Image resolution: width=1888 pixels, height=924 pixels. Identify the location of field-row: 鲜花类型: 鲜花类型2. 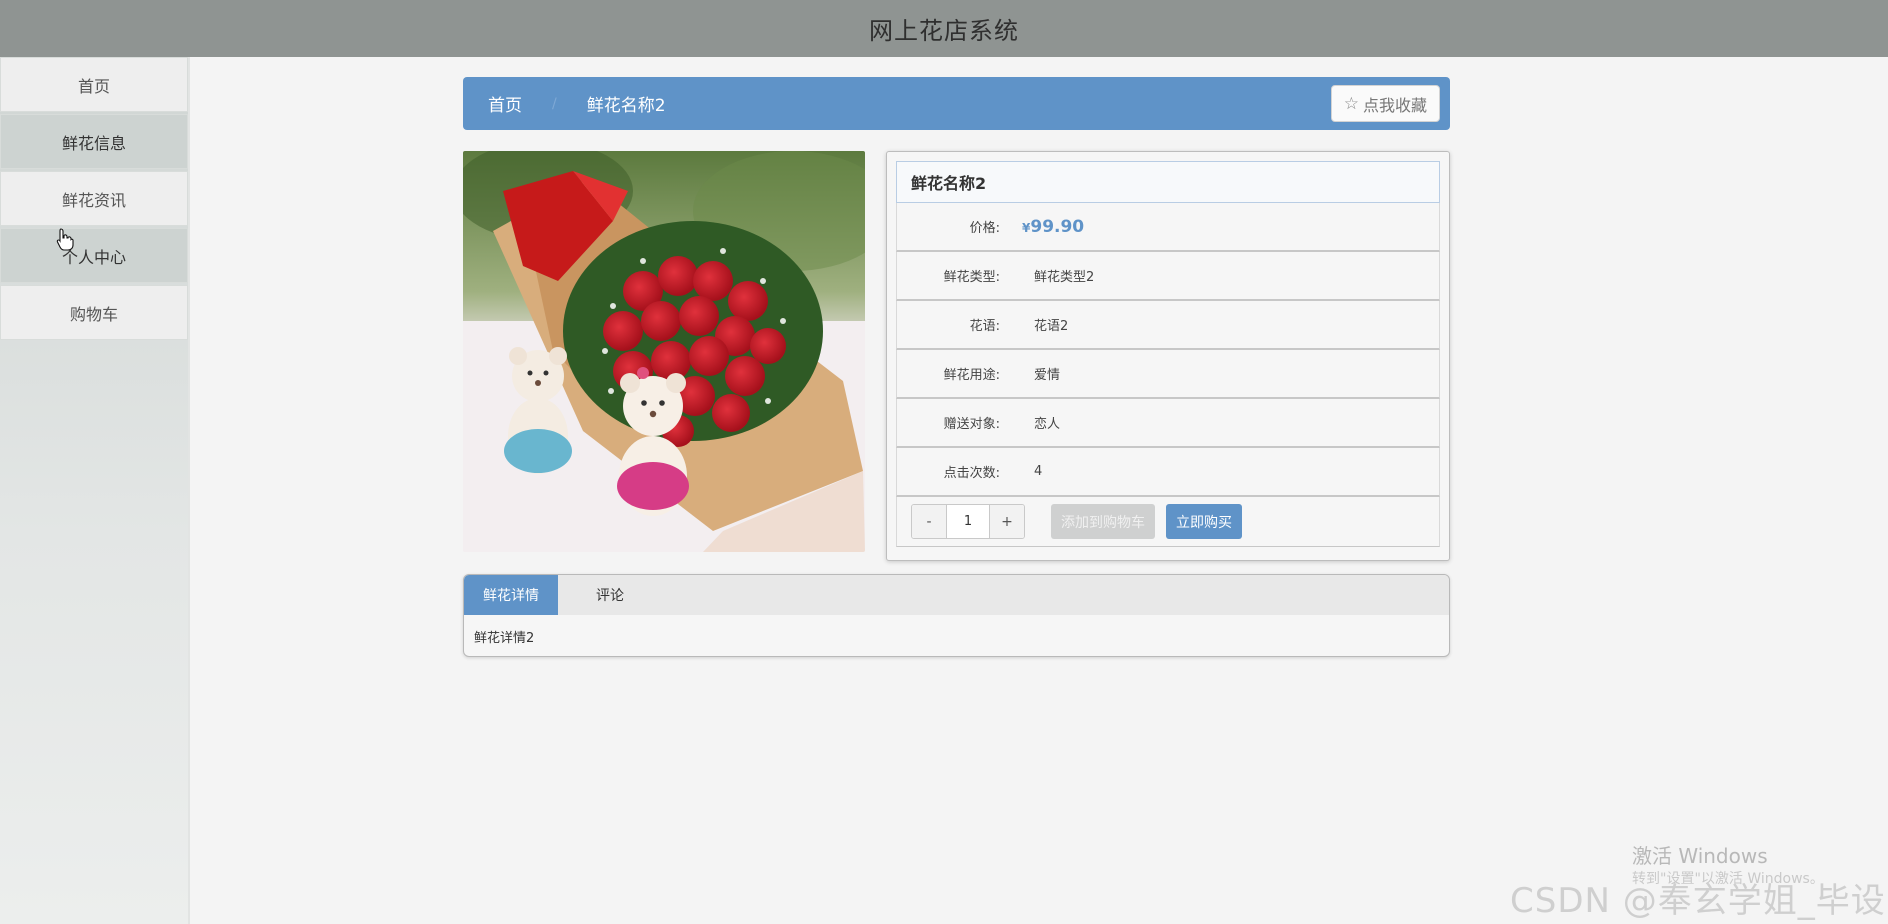
(1168, 276).